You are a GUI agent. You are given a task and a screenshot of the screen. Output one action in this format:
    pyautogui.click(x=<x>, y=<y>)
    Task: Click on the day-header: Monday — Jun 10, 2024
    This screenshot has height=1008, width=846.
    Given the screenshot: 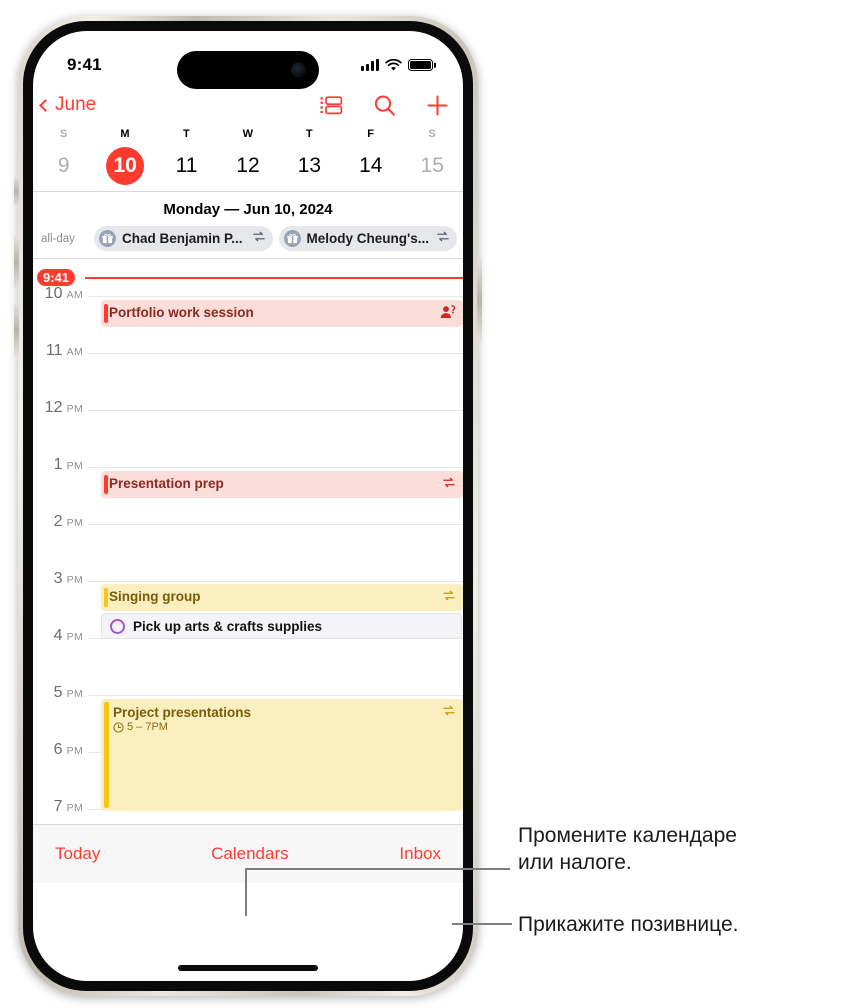 What is the action you would take?
    pyautogui.click(x=248, y=209)
    